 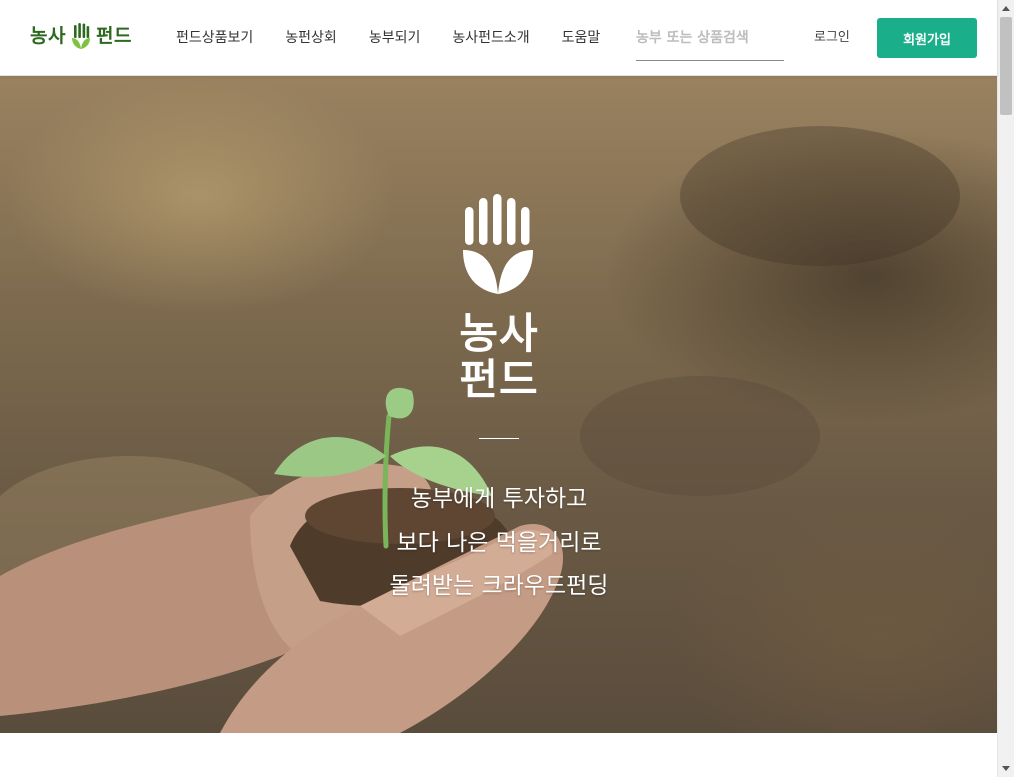 I want to click on logo-text-left: 농사, so click(x=48, y=35).